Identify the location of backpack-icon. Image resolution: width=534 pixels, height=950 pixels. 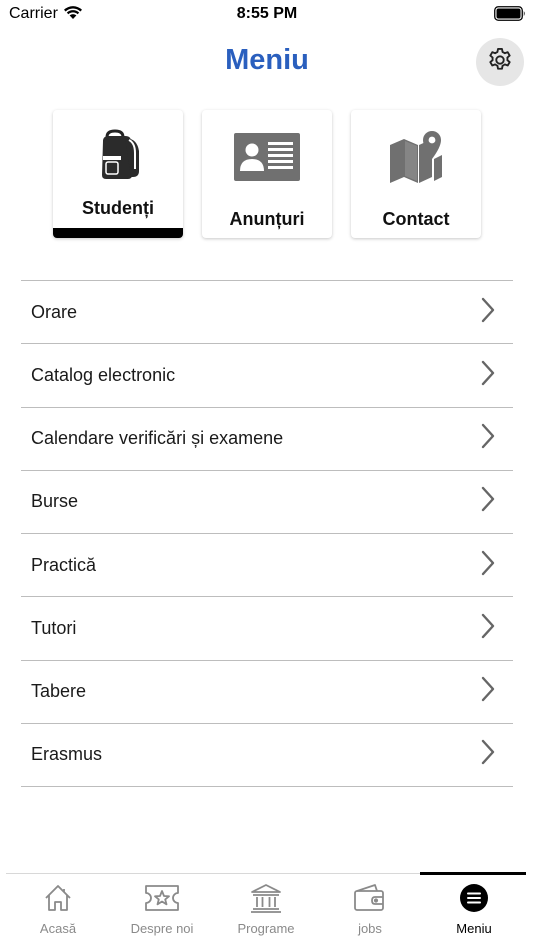
(118, 155).